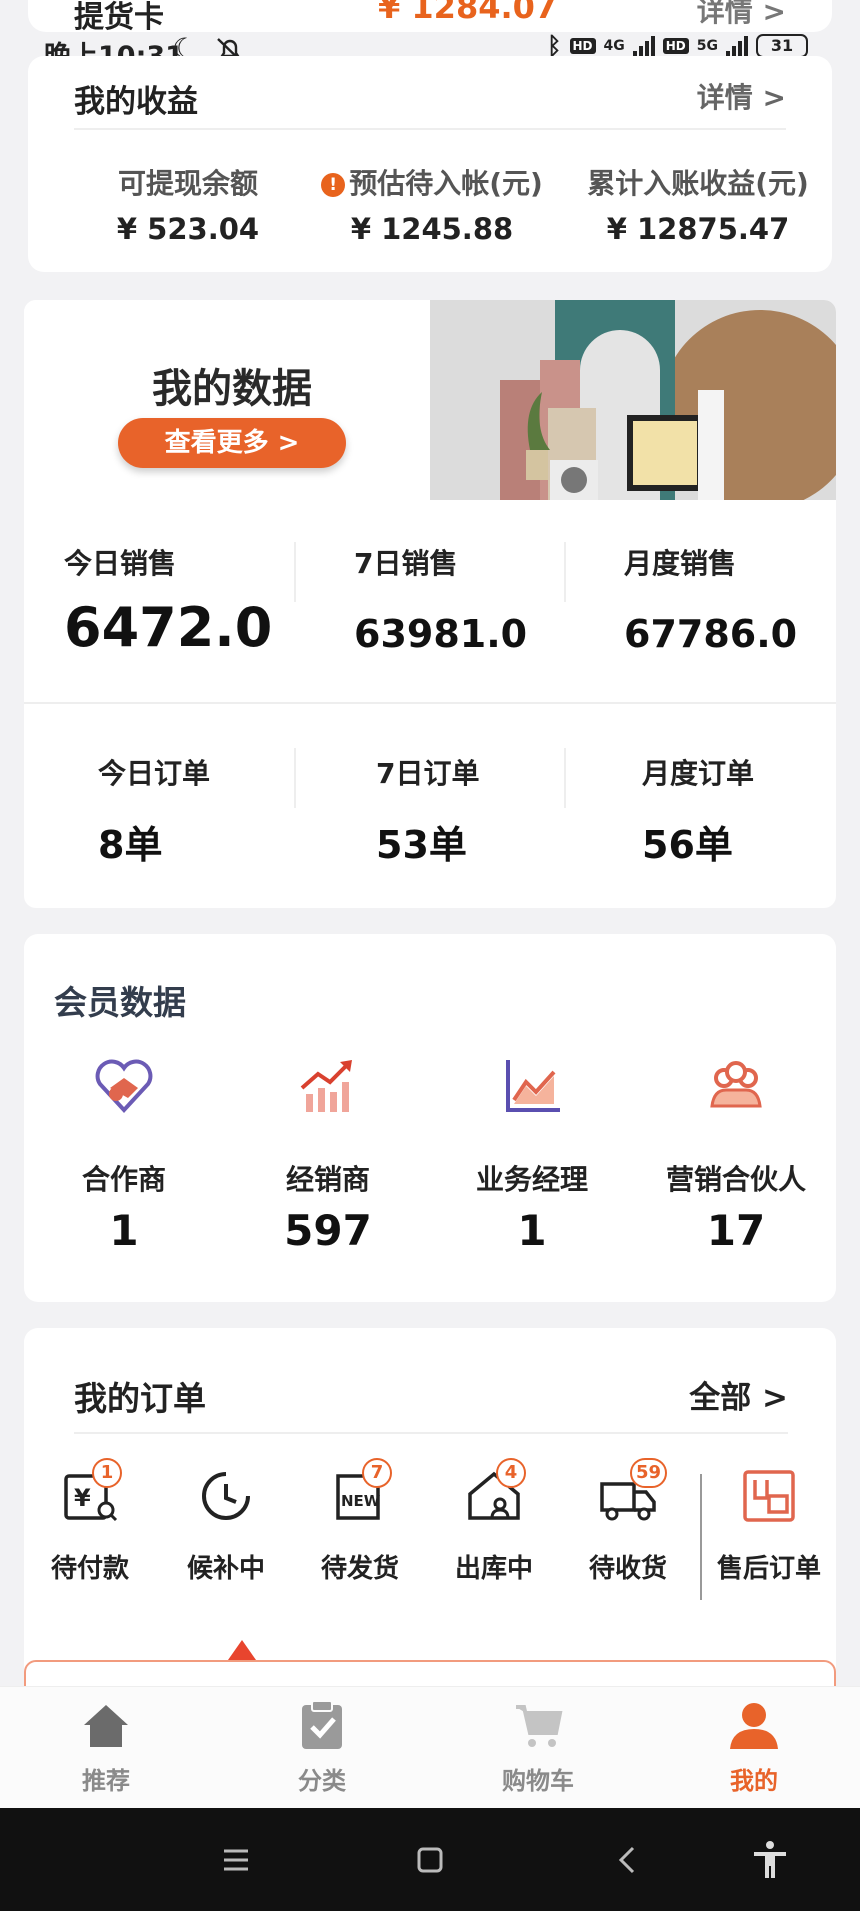 The image size is (860, 1911). Describe the element at coordinates (226, 1525) in the screenshot. I see `order-status-waitlist: 候补中` at that location.